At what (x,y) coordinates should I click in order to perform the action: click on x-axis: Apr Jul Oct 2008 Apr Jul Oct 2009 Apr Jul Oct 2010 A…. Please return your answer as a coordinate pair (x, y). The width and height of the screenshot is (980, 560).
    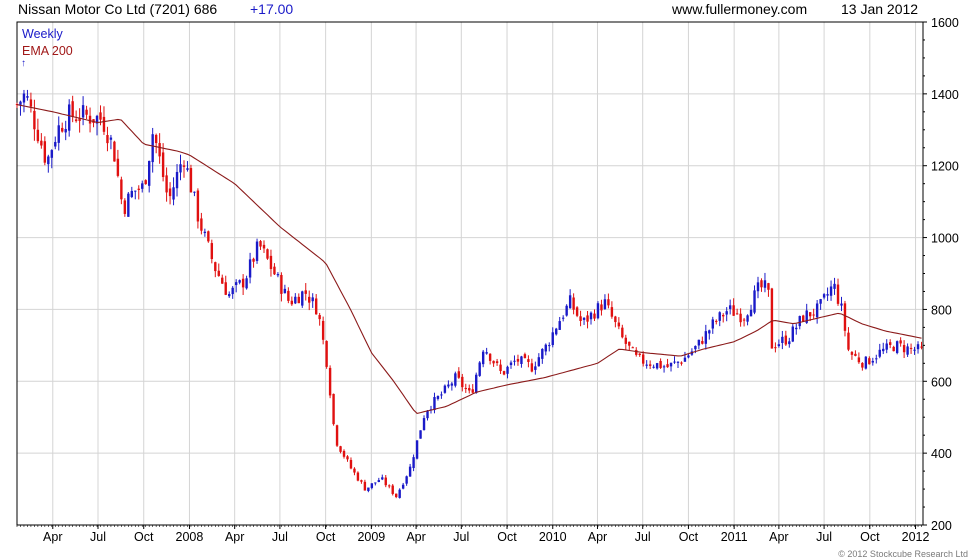
    Looking at the image, I should click on (472, 534).